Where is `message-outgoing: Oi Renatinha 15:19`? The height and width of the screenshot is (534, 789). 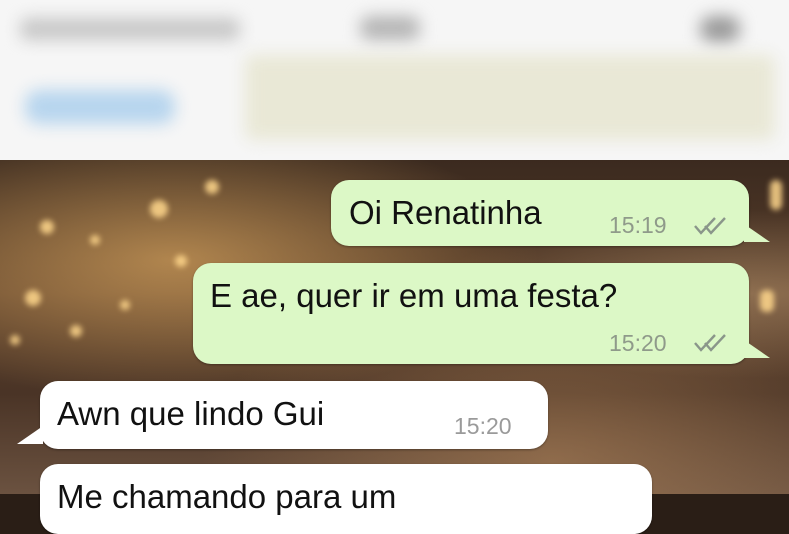 message-outgoing: Oi Renatinha 15:19 is located at coordinates (540, 213).